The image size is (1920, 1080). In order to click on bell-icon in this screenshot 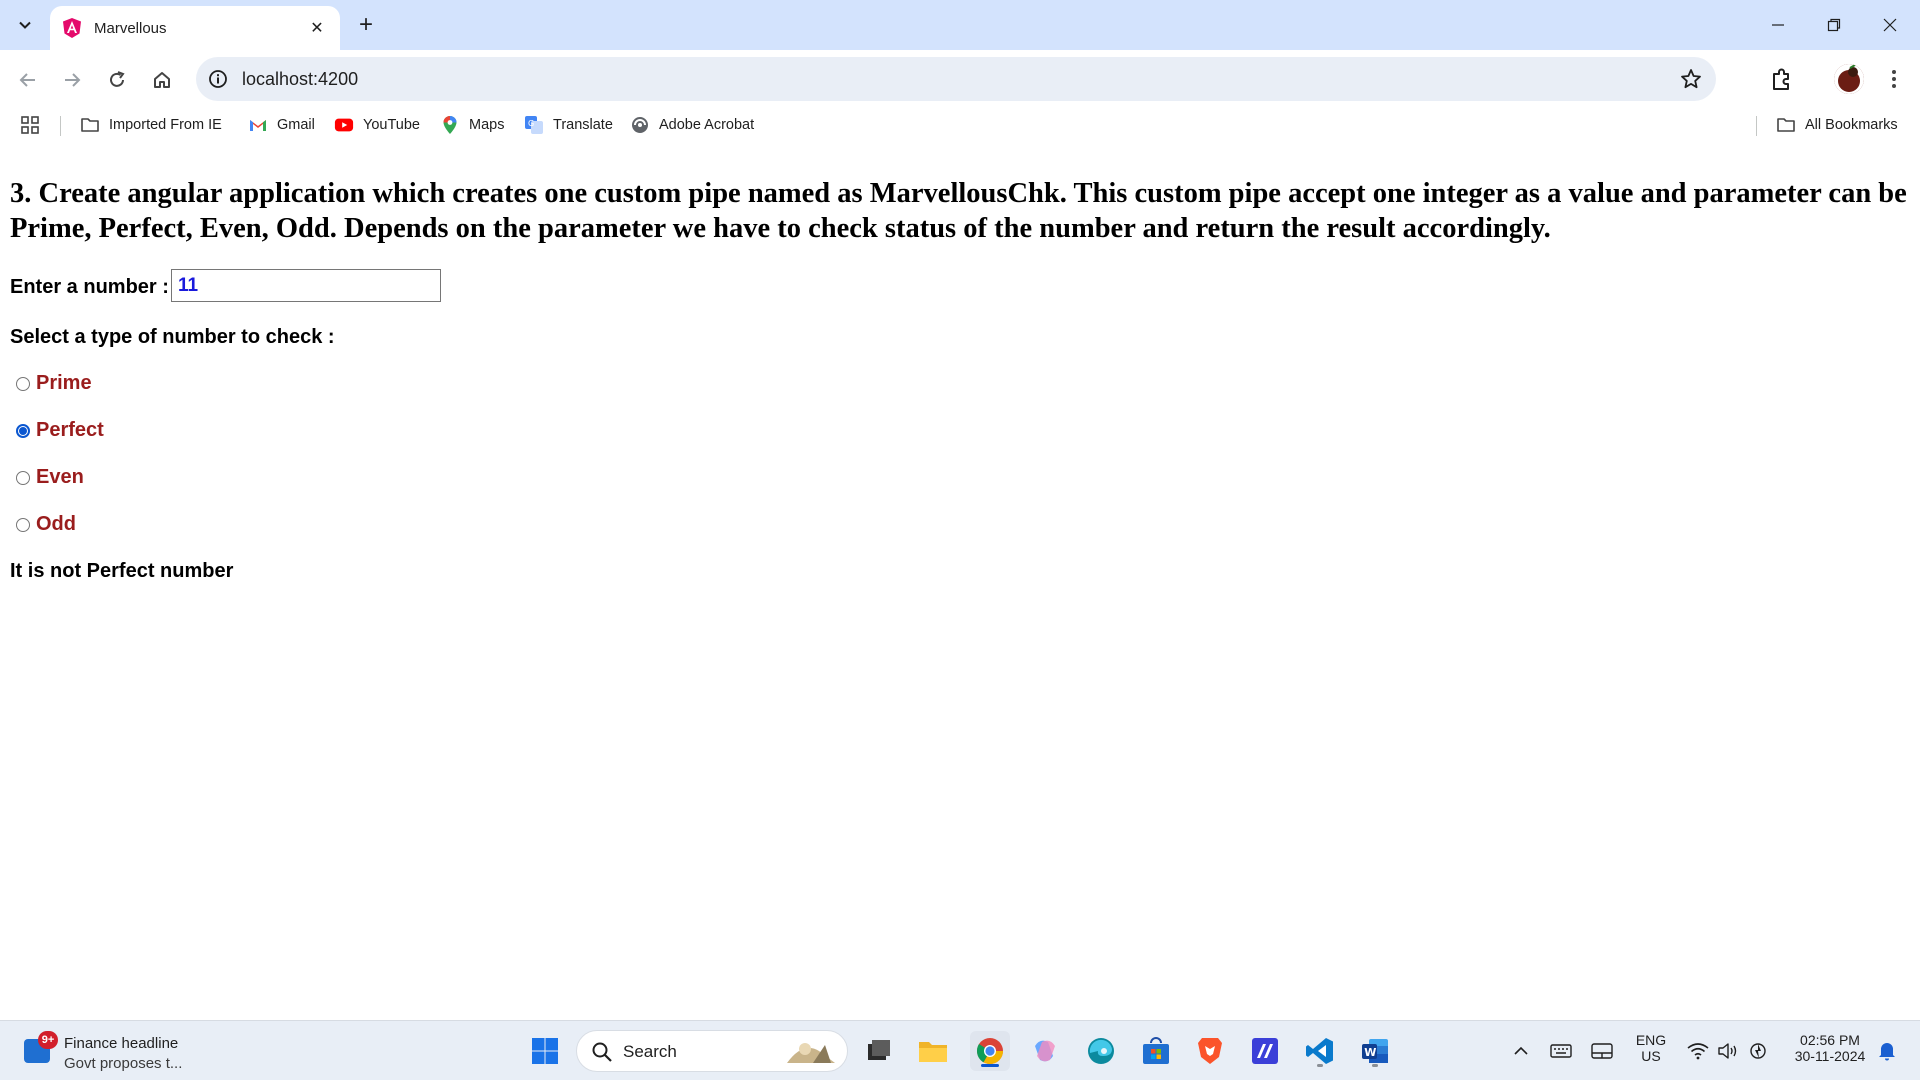, I will do `click(1887, 1052)`.